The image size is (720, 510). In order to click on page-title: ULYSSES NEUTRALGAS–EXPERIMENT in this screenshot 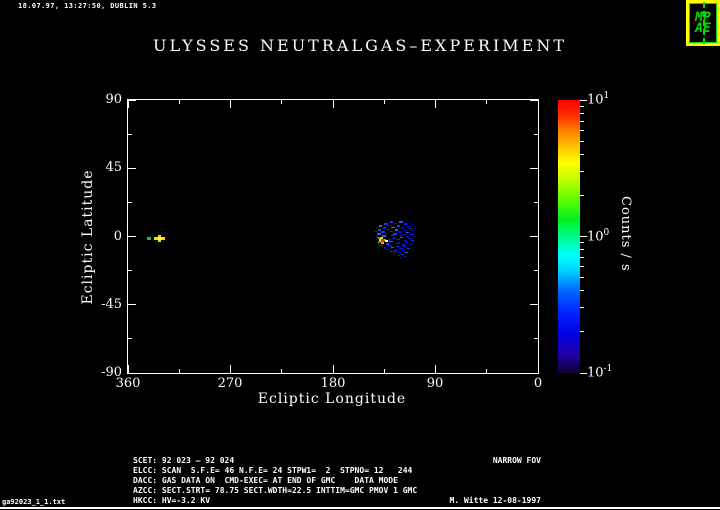, I will do `click(360, 45)`.